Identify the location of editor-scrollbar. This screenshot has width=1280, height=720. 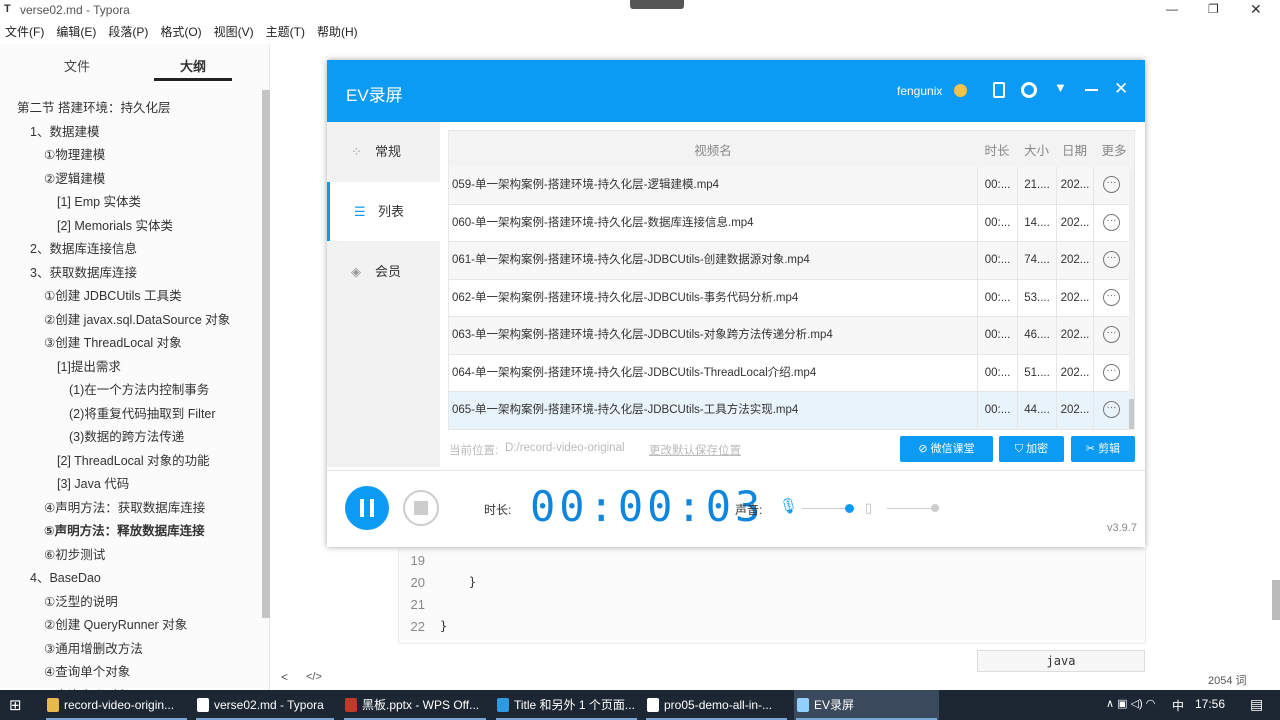
(1276, 600).